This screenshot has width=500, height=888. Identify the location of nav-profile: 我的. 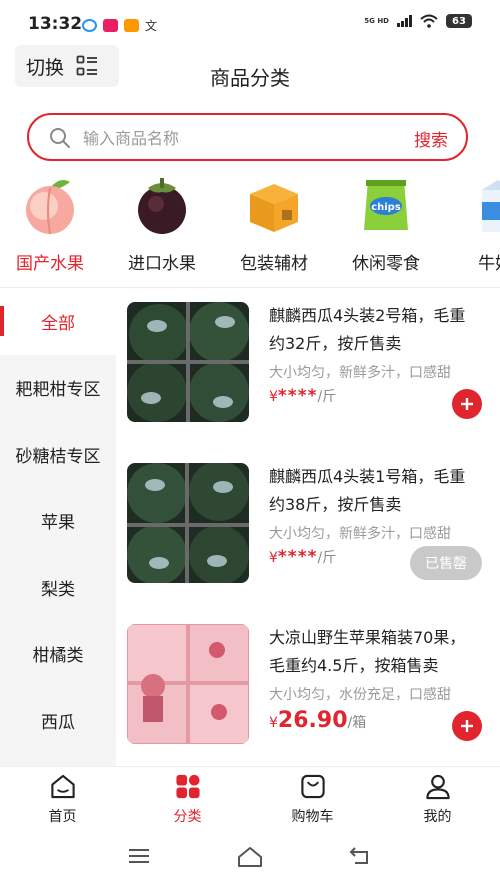
(437, 796).